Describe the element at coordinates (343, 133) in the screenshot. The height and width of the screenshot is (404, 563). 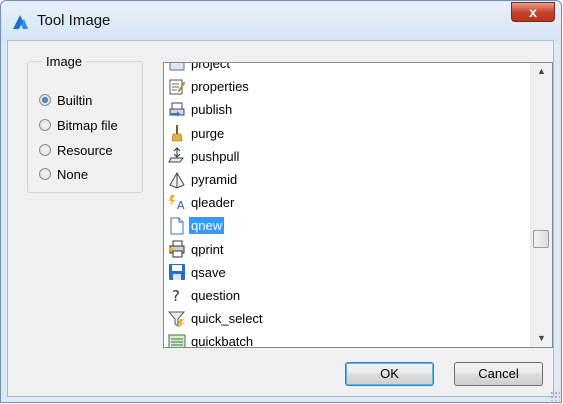
I see `list-item: purge` at that location.